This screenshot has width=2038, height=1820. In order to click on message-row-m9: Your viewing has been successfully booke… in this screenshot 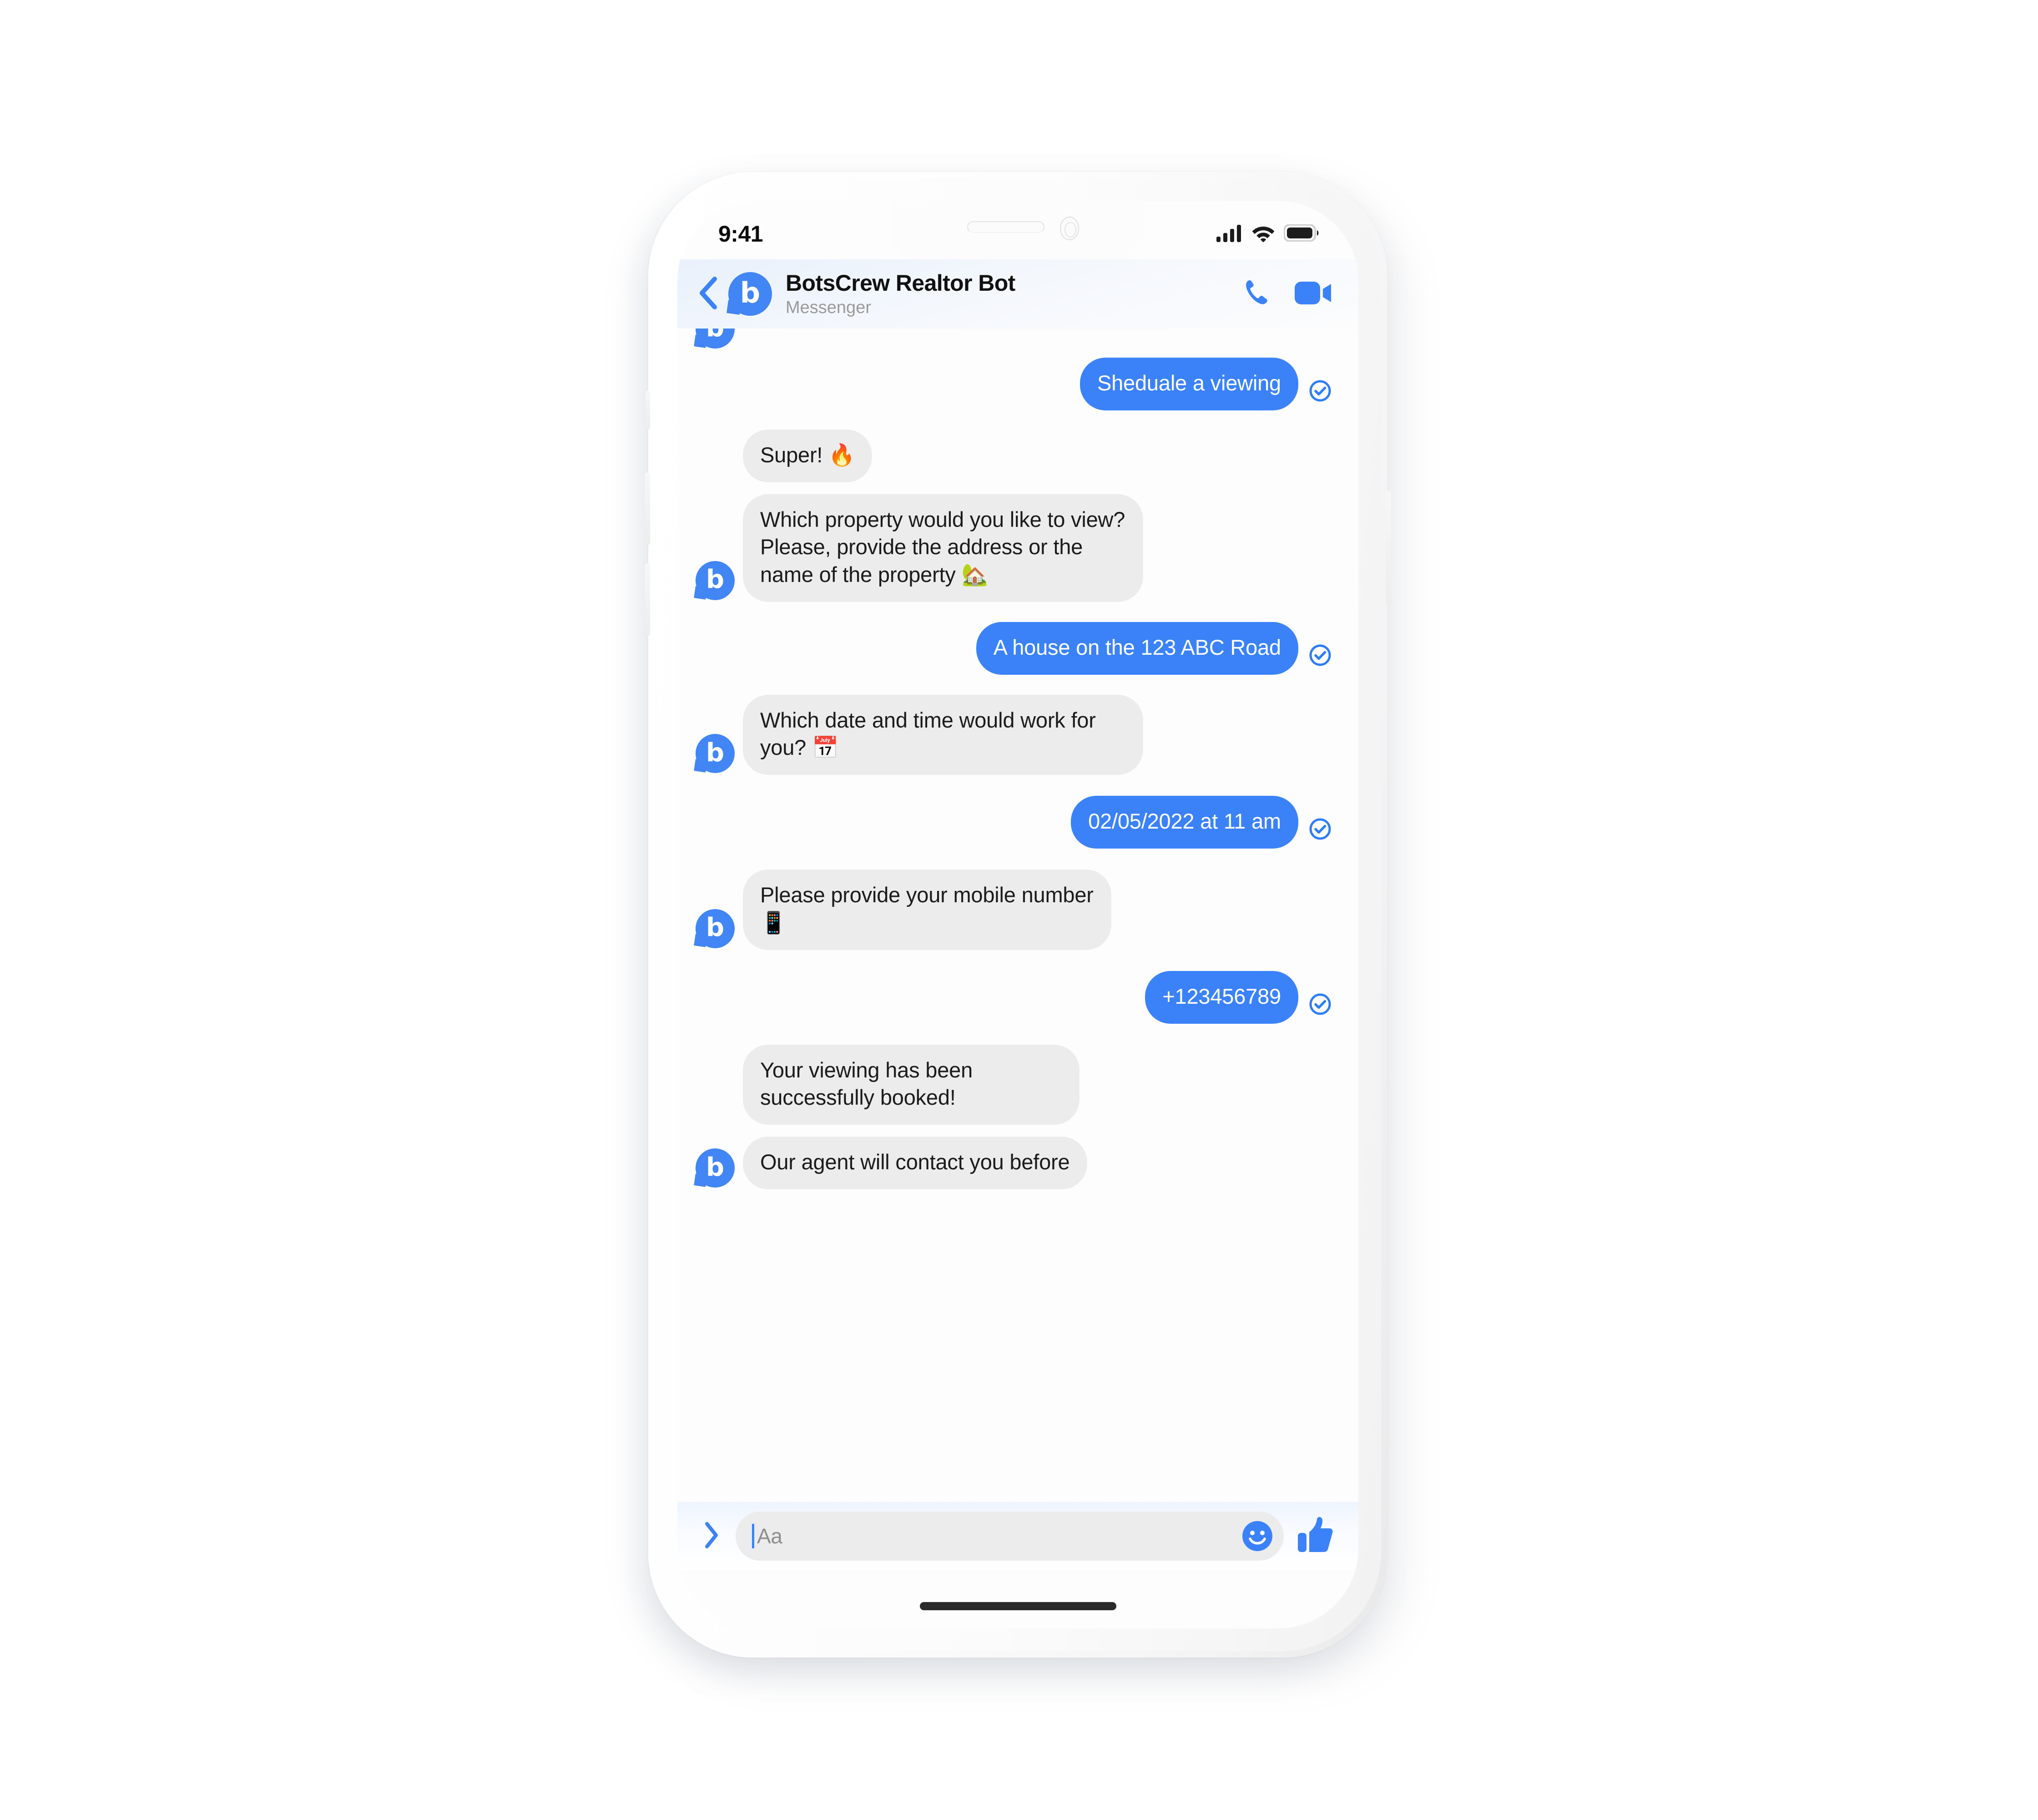, I will do `click(1014, 1085)`.